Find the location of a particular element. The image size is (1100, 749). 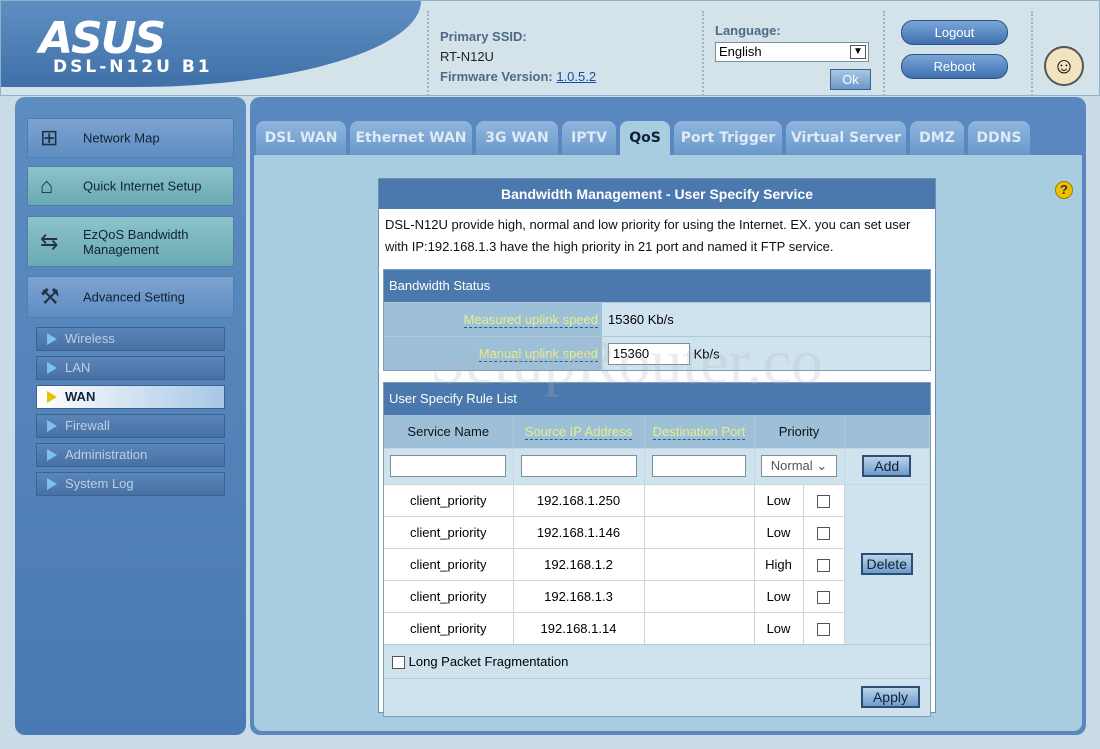

logo-area: ASUS DSL-N12U B1 is located at coordinates (211, 44).